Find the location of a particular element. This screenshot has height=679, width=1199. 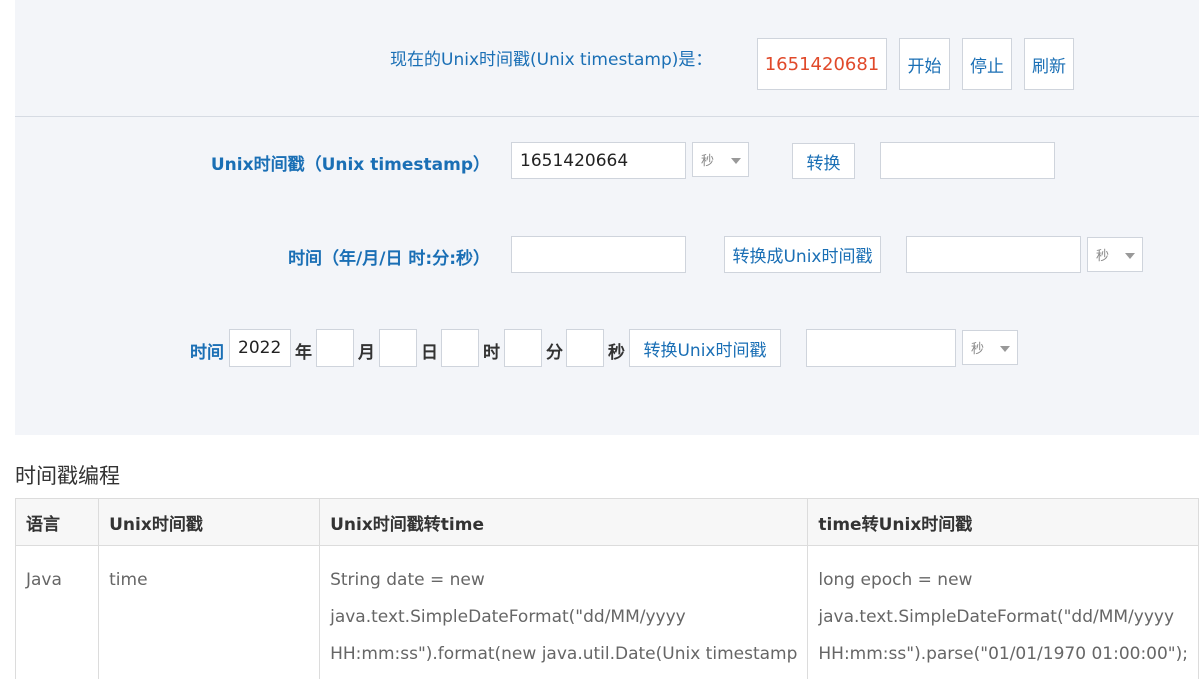

code-line: long epoch = new is located at coordinates (895, 580).